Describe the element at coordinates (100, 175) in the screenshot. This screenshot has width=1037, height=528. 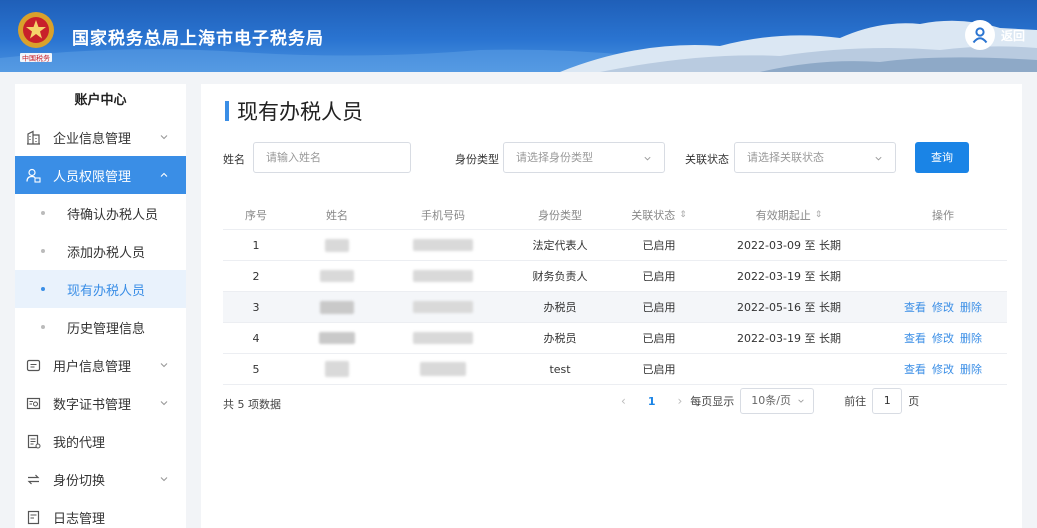
I see `sidebar-item-personnel-permissions: 人员权限管理` at that location.